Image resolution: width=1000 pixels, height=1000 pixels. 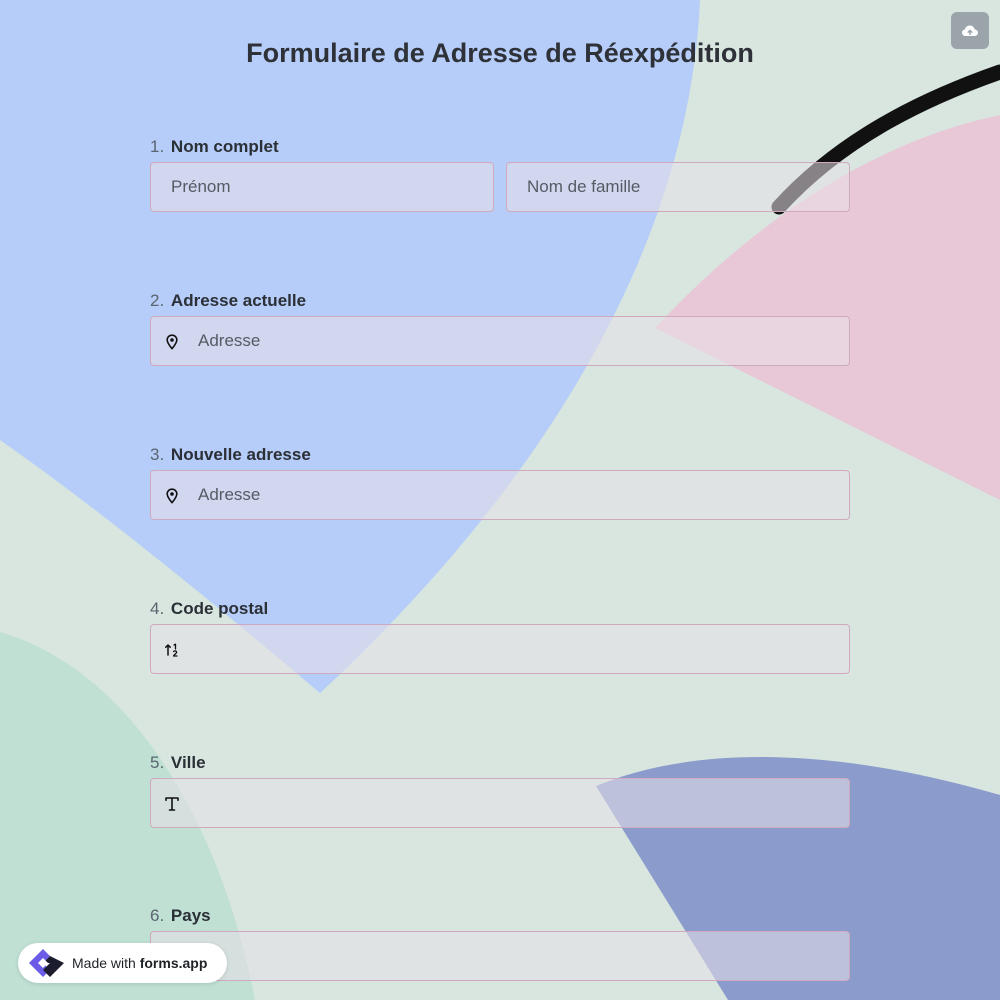 I want to click on current-address-input, so click(x=500, y=341).